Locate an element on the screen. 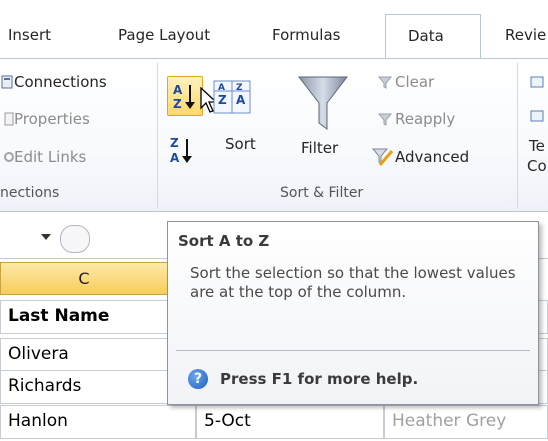 This screenshot has height=441, width=548. advanced-filter-icon is located at coordinates (383, 157).